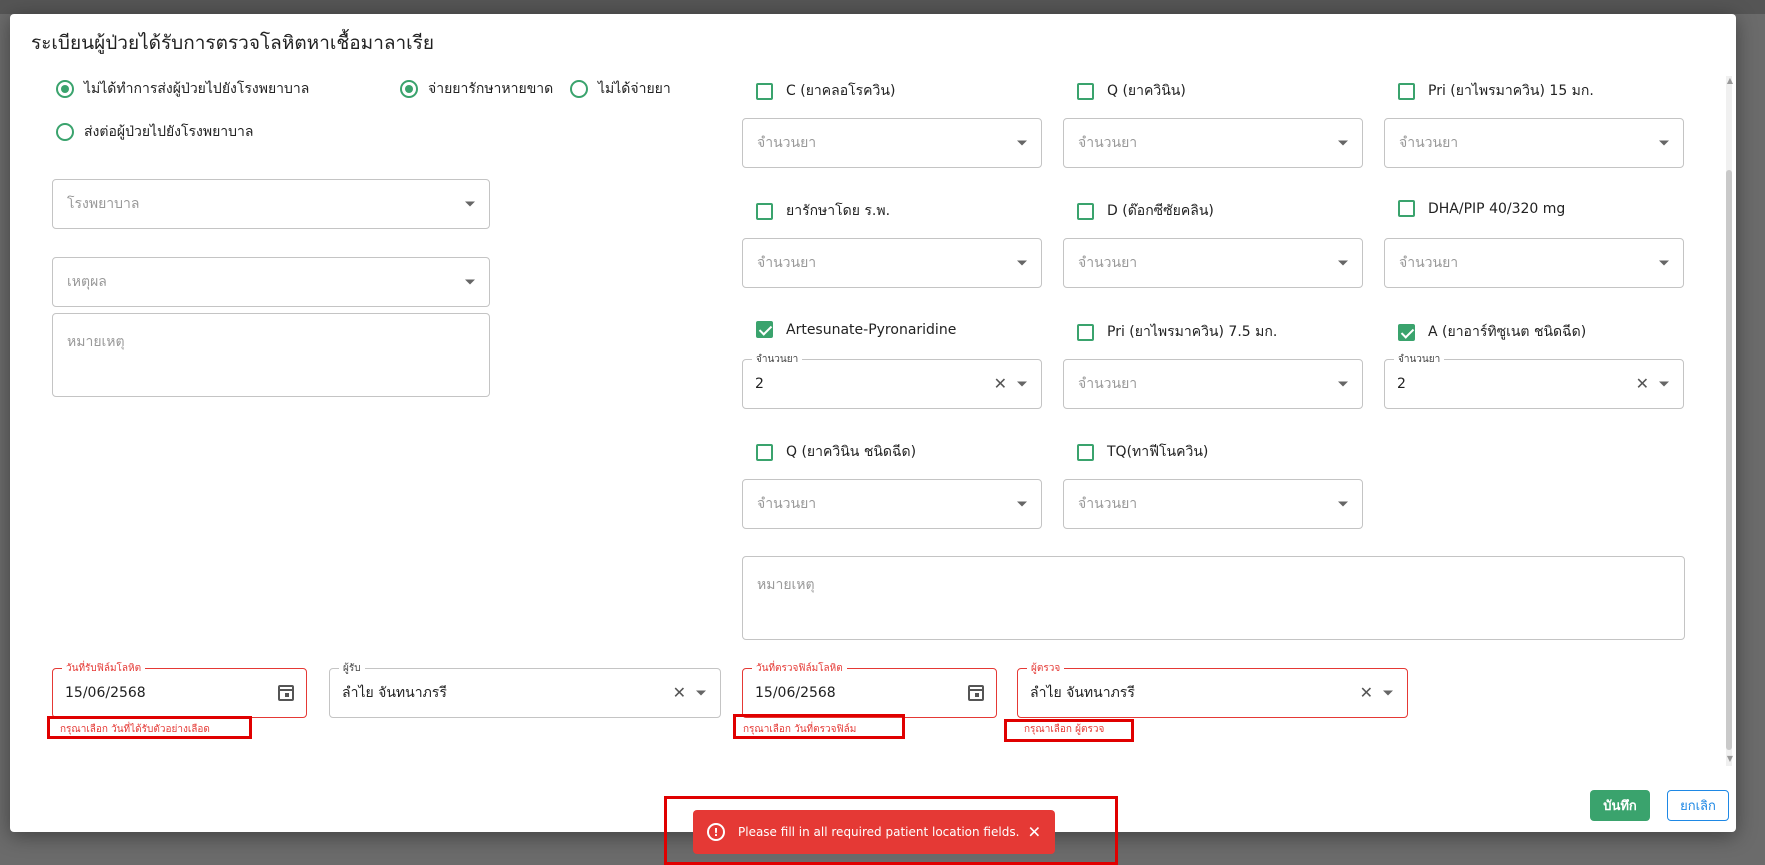 The height and width of the screenshot is (865, 1765). I want to click on save-button: บันทึก, so click(1620, 805).